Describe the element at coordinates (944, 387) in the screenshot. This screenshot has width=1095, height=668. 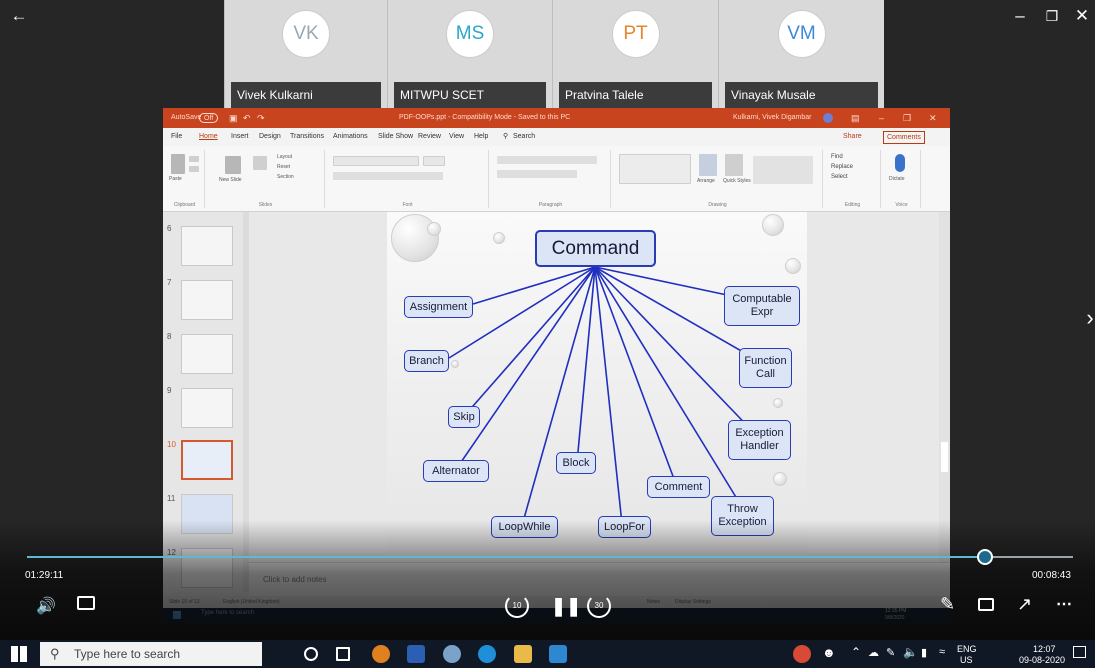
I see `slide-scrollbar` at that location.